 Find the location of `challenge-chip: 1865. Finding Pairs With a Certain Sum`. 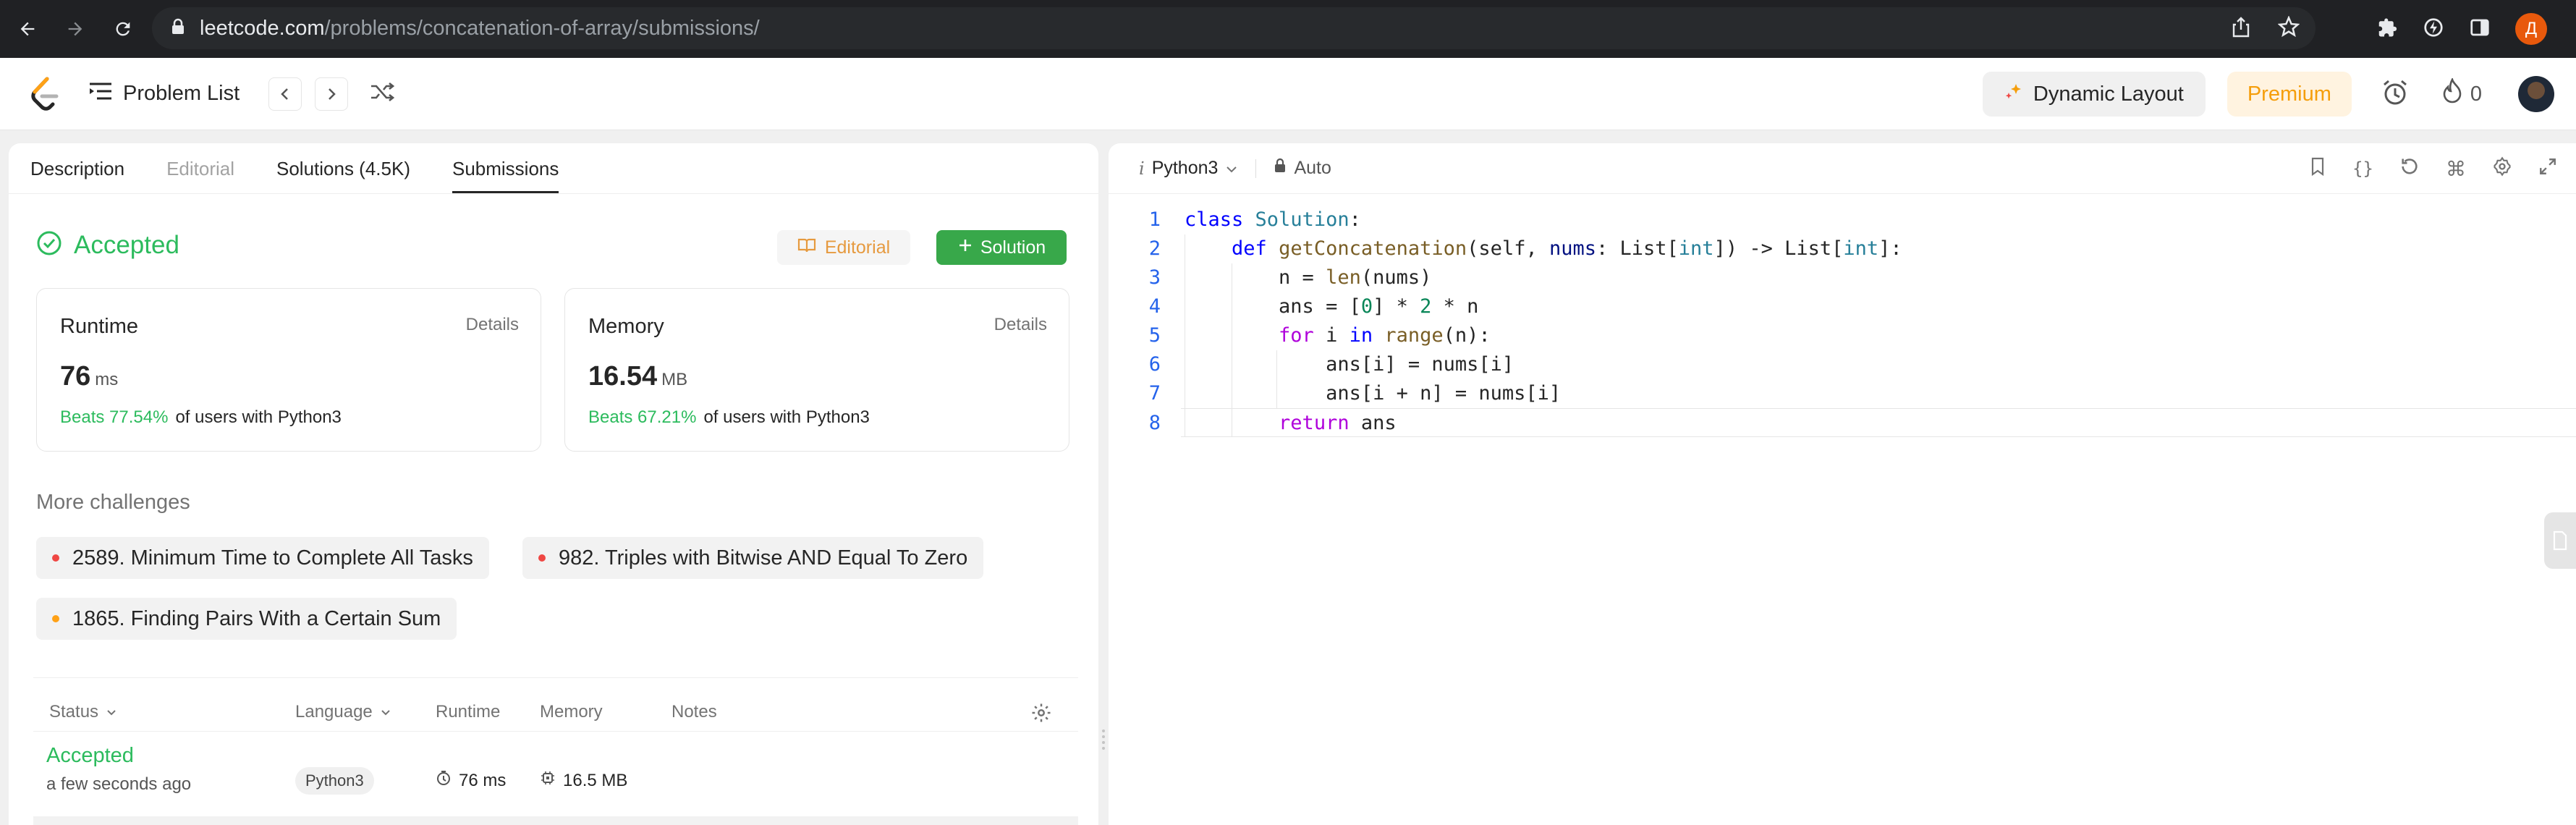

challenge-chip: 1865. Finding Pairs With a Certain Sum is located at coordinates (246, 619).